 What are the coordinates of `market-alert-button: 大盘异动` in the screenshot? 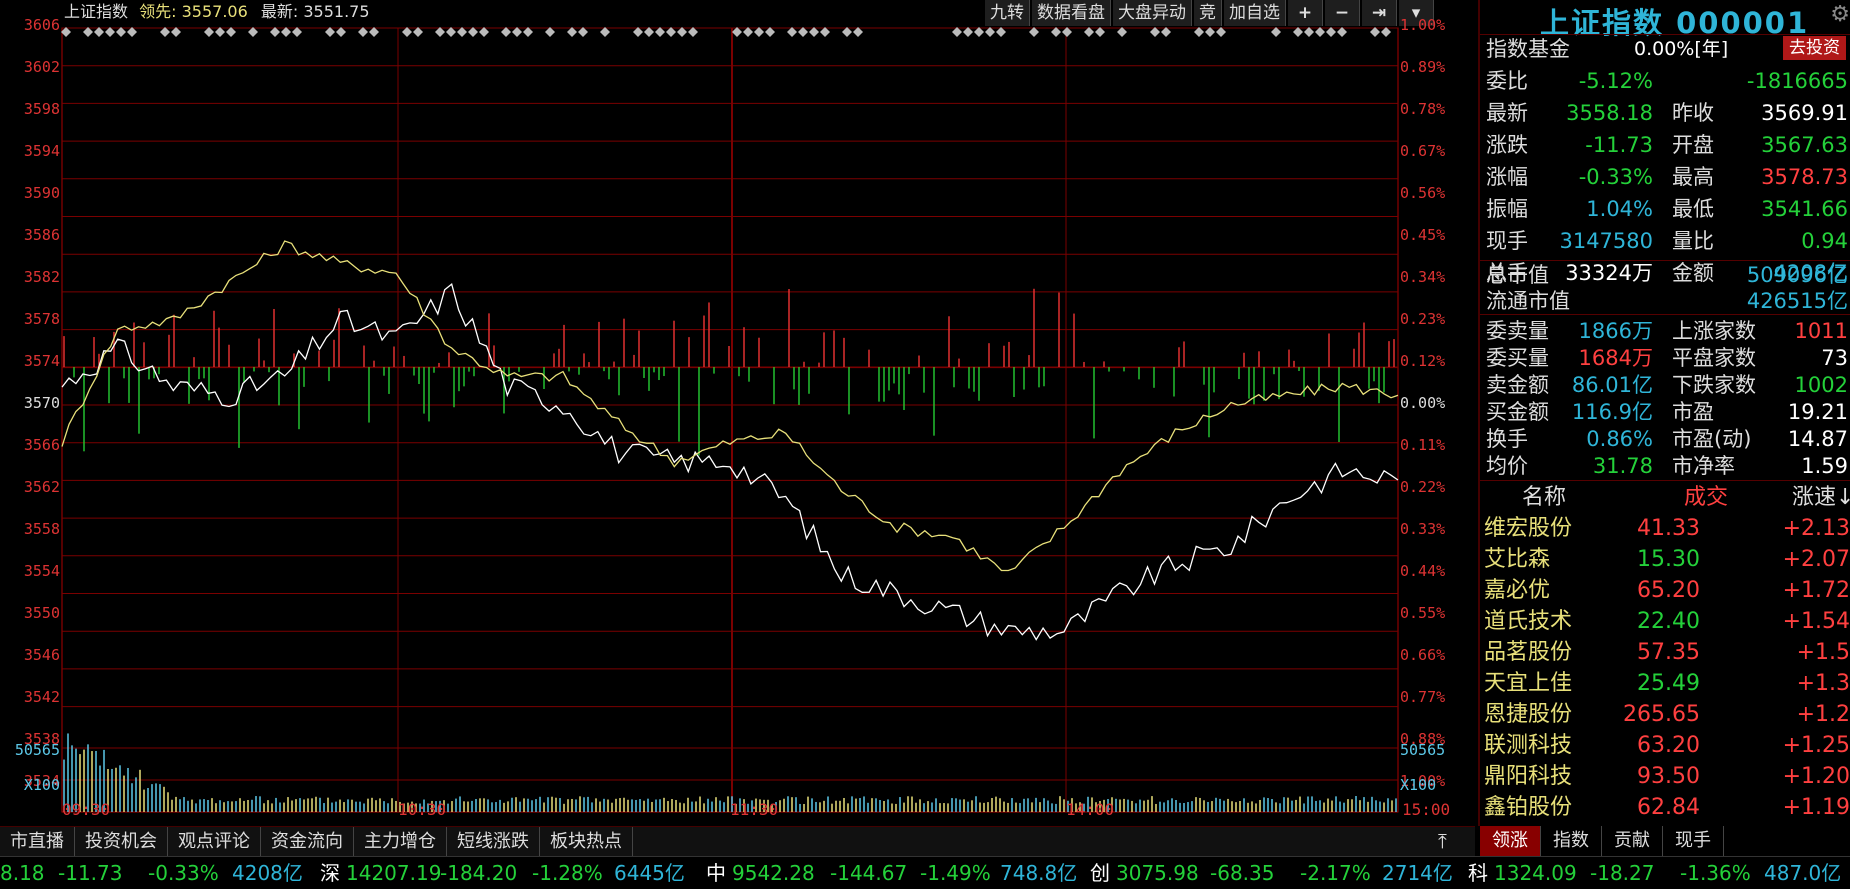 It's located at (1152, 13).